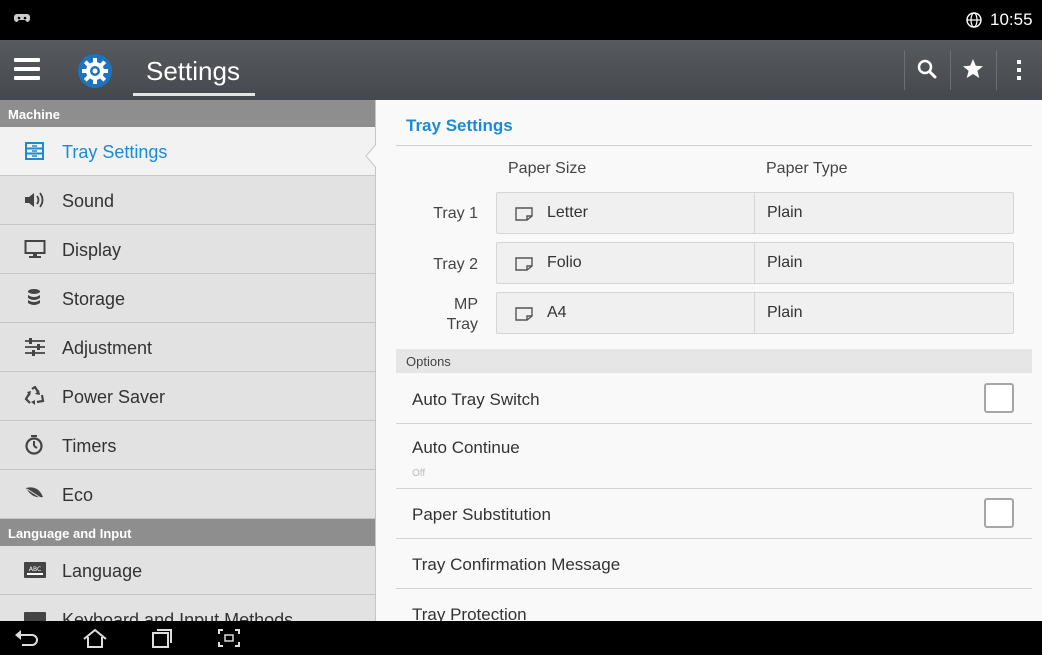  Describe the element at coordinates (557, 312) in the screenshot. I see `paper-size-value: A4` at that location.